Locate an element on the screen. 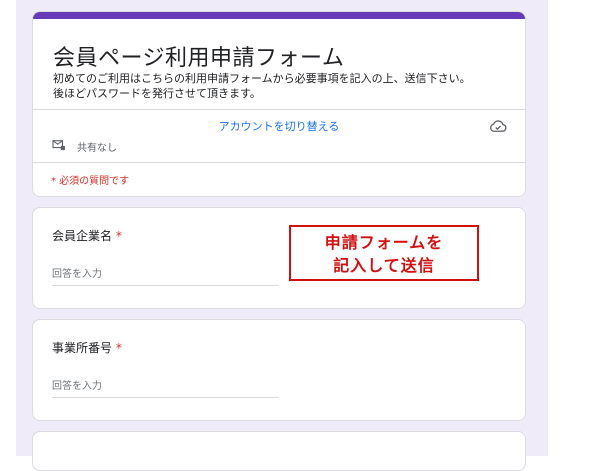  company-name-input is located at coordinates (165, 274).